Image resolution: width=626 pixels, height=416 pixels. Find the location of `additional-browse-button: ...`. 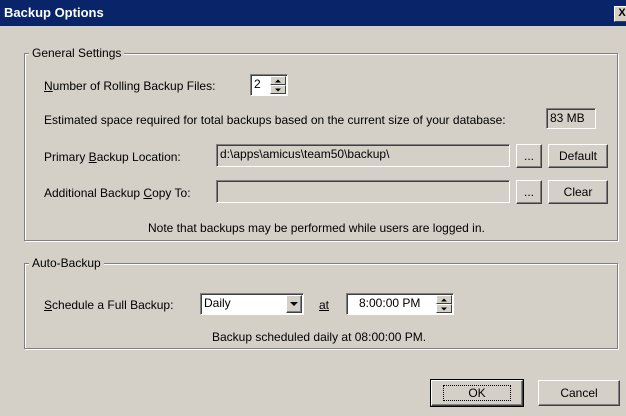

additional-browse-button: ... is located at coordinates (529, 192).